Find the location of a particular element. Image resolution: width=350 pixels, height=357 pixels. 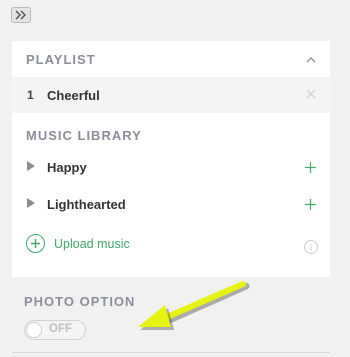

upload-music-label: Upload music is located at coordinates (92, 243).